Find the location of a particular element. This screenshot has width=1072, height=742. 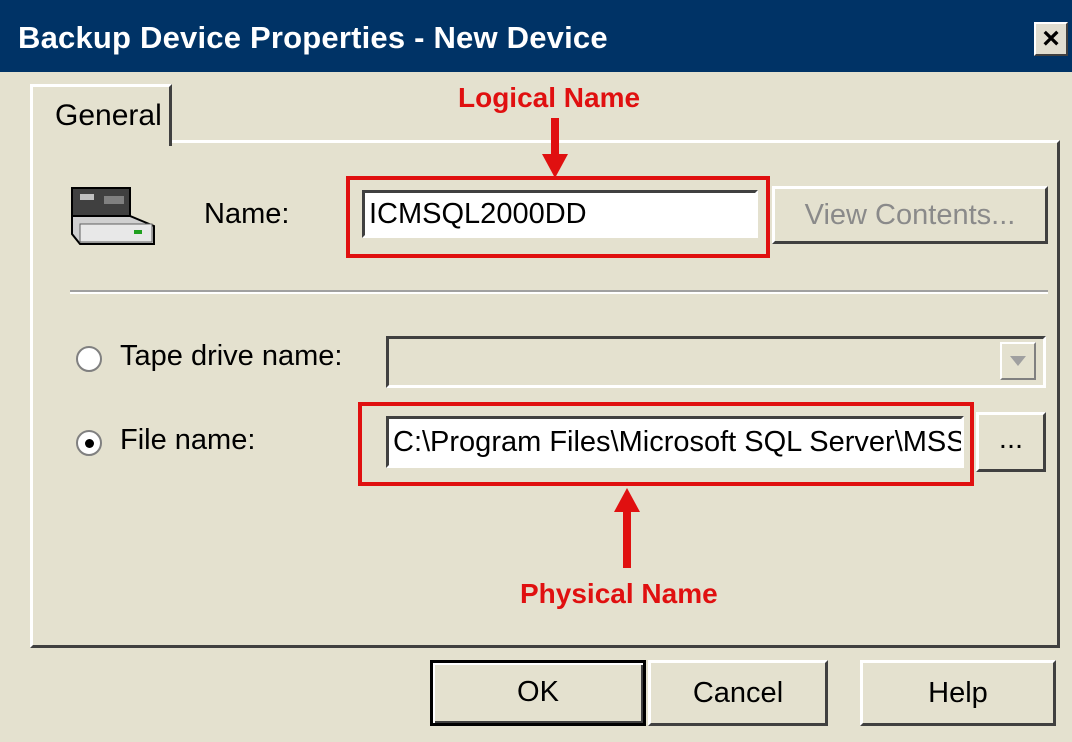

chevron-down-icon is located at coordinates (1018, 361).